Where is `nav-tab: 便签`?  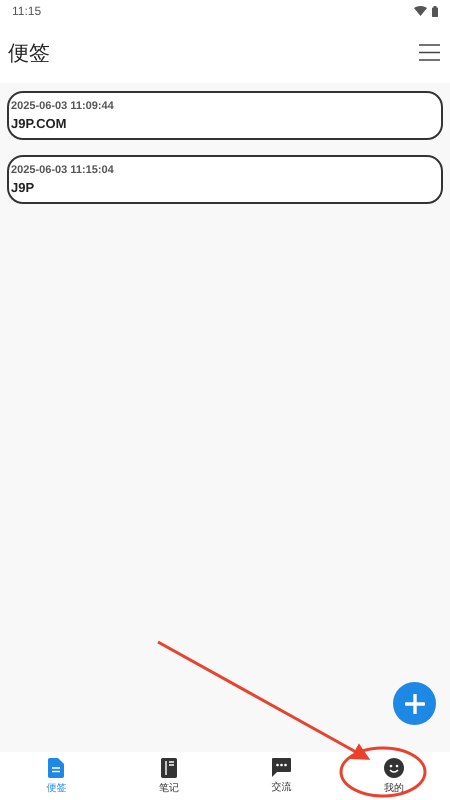 nav-tab: 便签 is located at coordinates (56, 776).